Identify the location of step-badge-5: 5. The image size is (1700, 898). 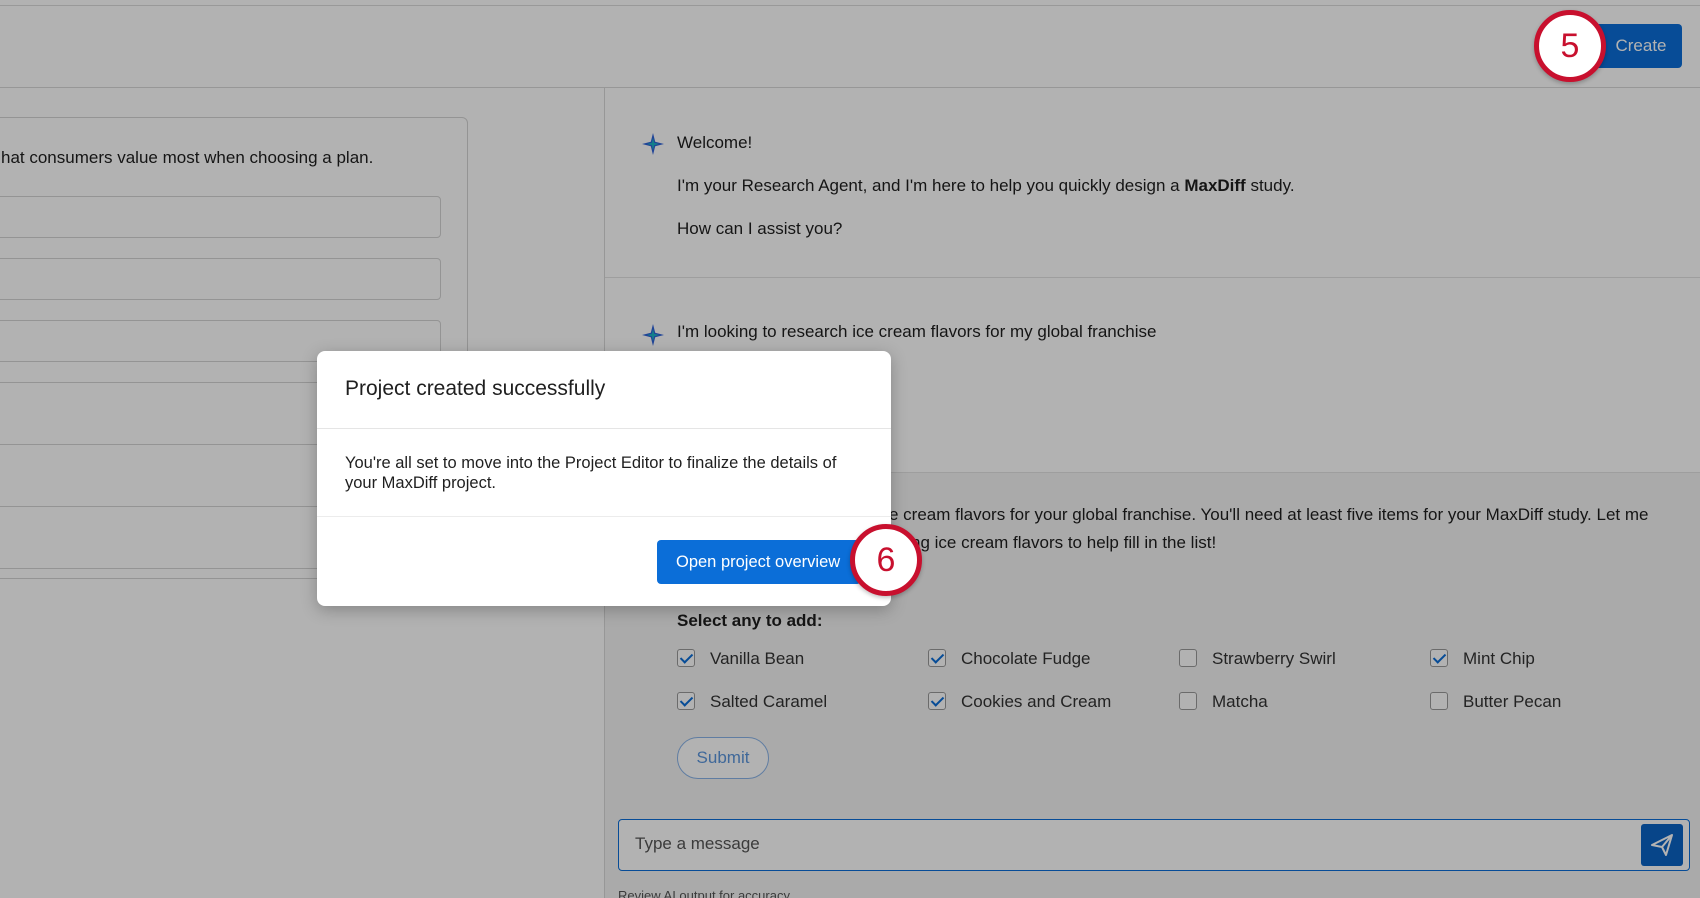
(1570, 46).